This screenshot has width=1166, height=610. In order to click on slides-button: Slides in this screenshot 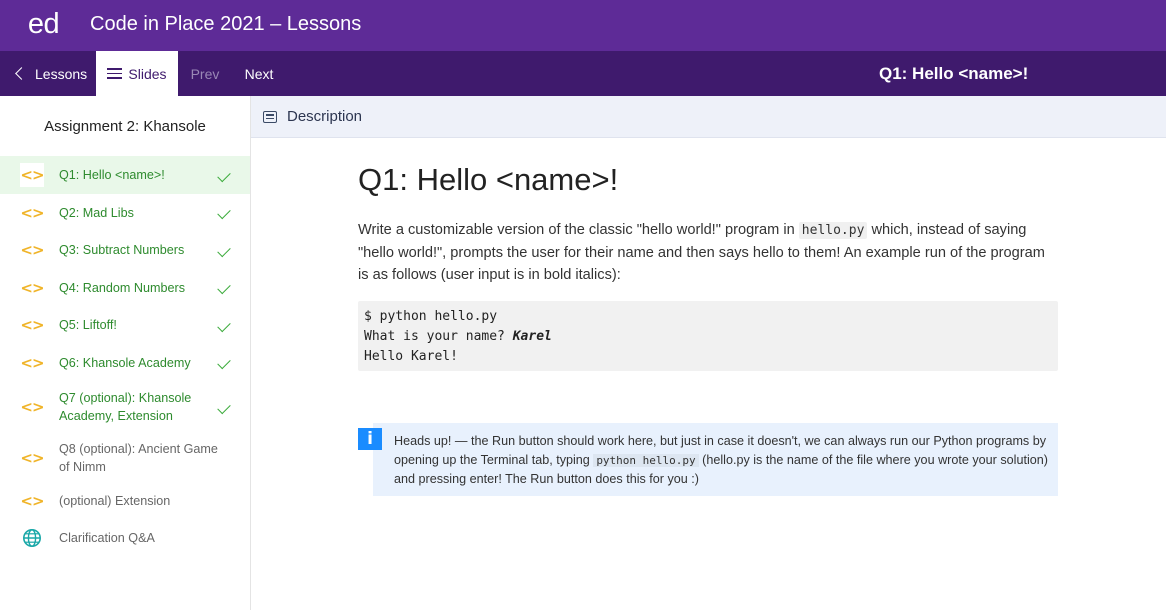, I will do `click(137, 73)`.